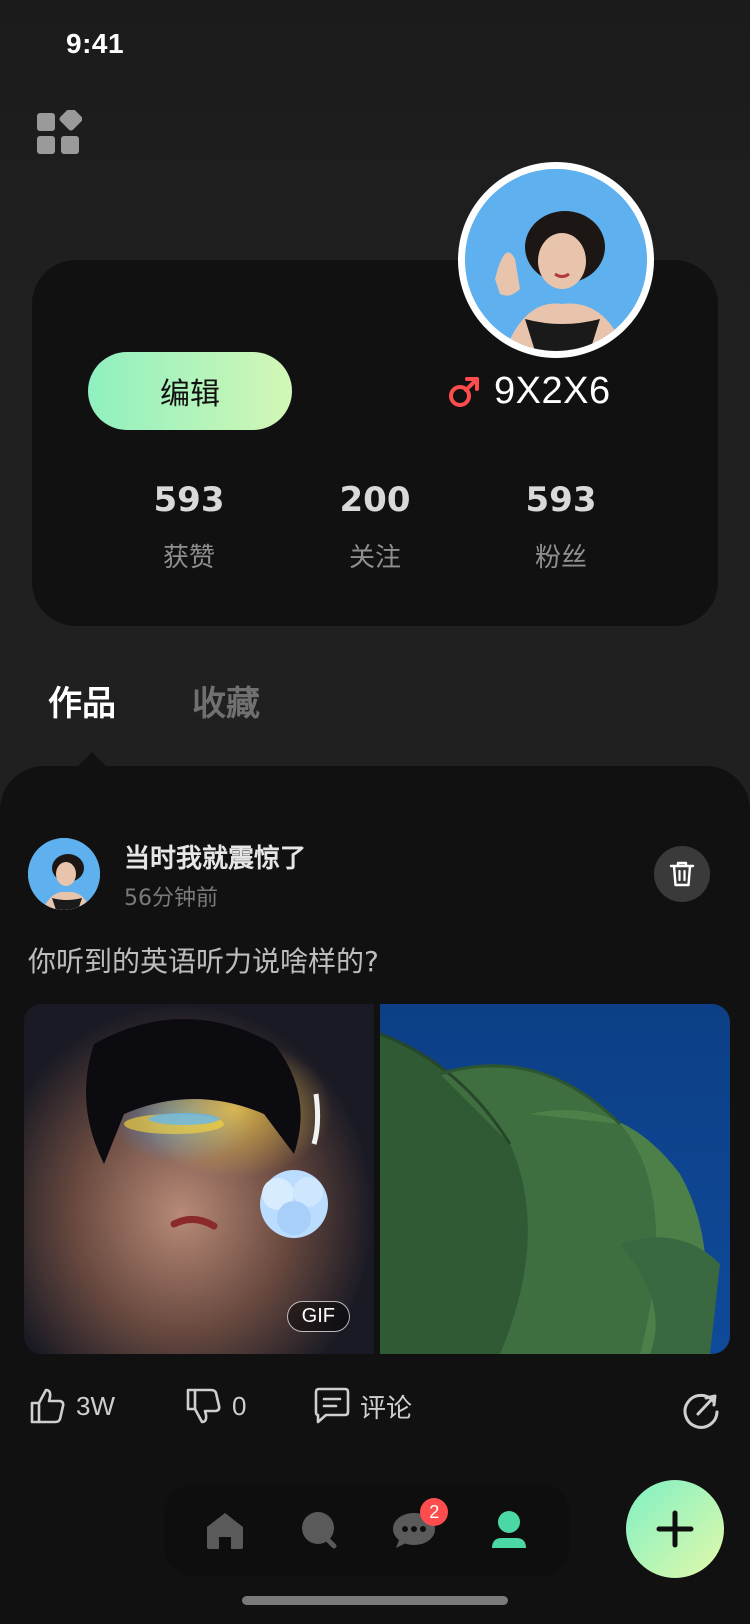 The width and height of the screenshot is (750, 1624). I want to click on stat-likes: 593 获赞, so click(189, 527).